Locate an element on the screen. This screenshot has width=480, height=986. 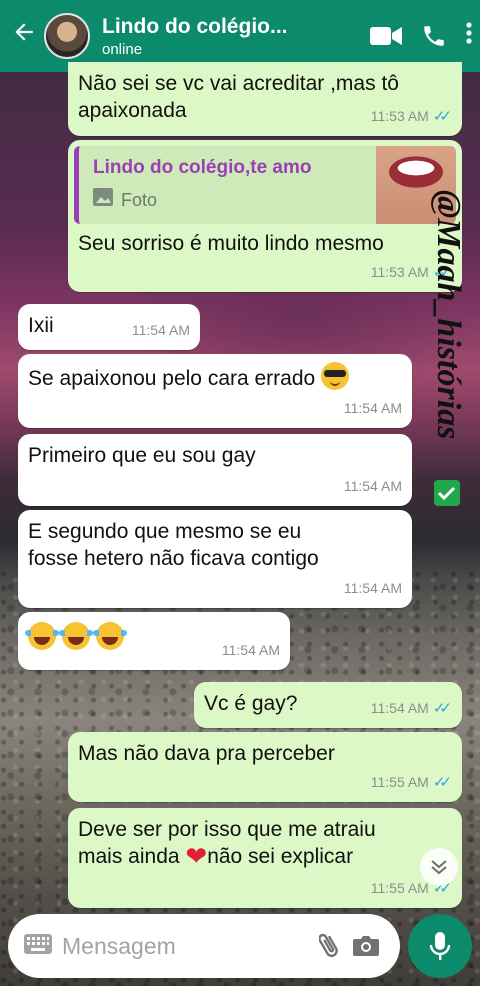
message-incoming: 11:54 AM is located at coordinates (154, 641).